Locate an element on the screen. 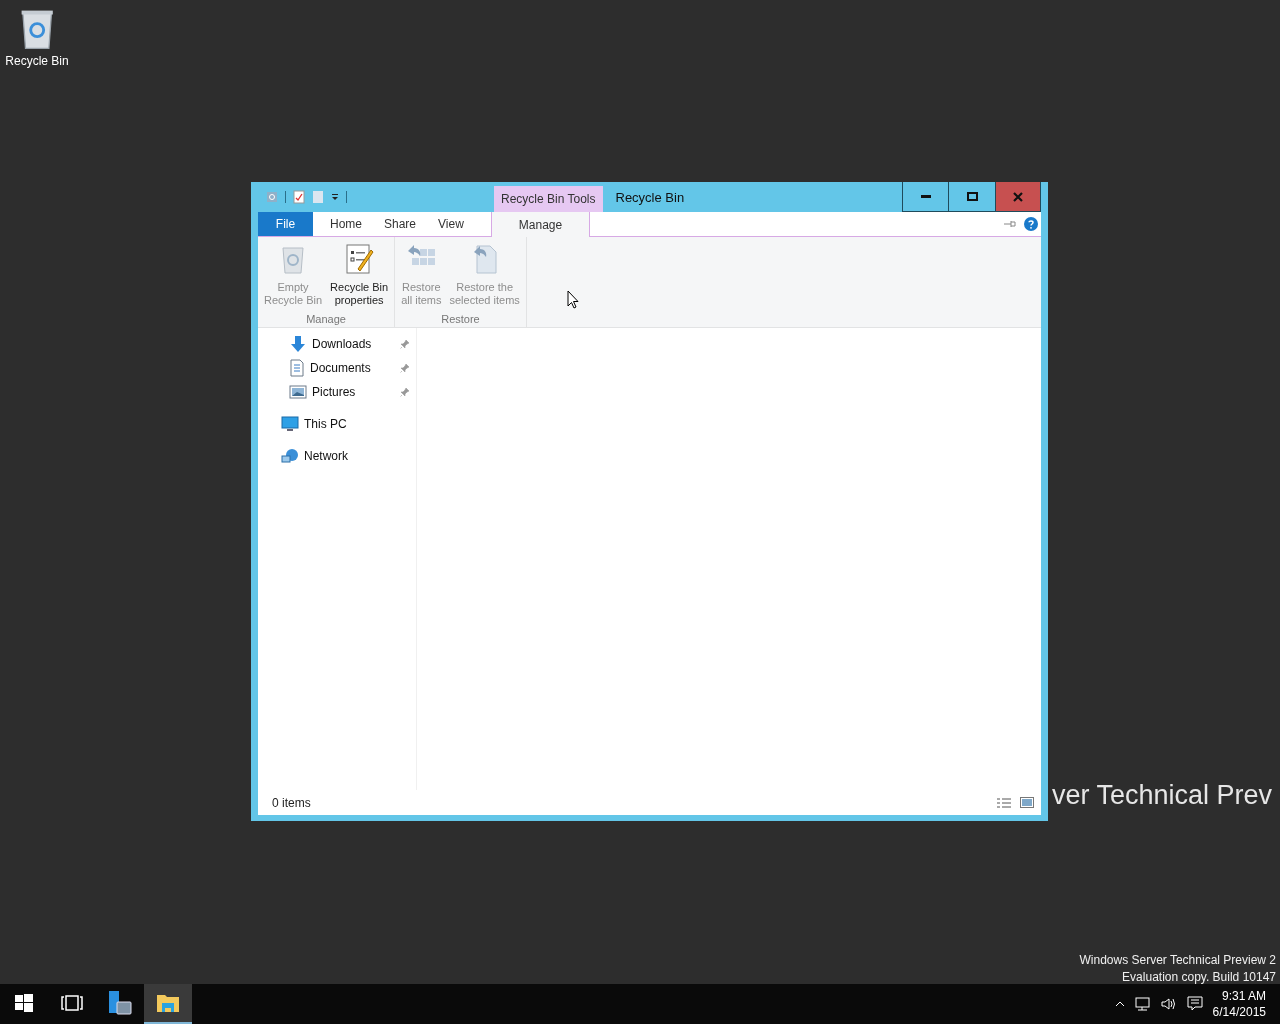 The image size is (1280, 1024). close-button is located at coordinates (1018, 197).